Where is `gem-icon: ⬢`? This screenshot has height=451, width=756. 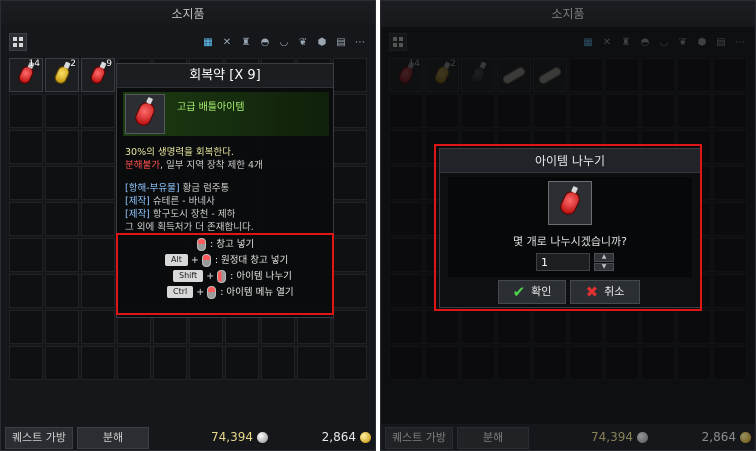 gem-icon: ⬢ is located at coordinates (322, 42).